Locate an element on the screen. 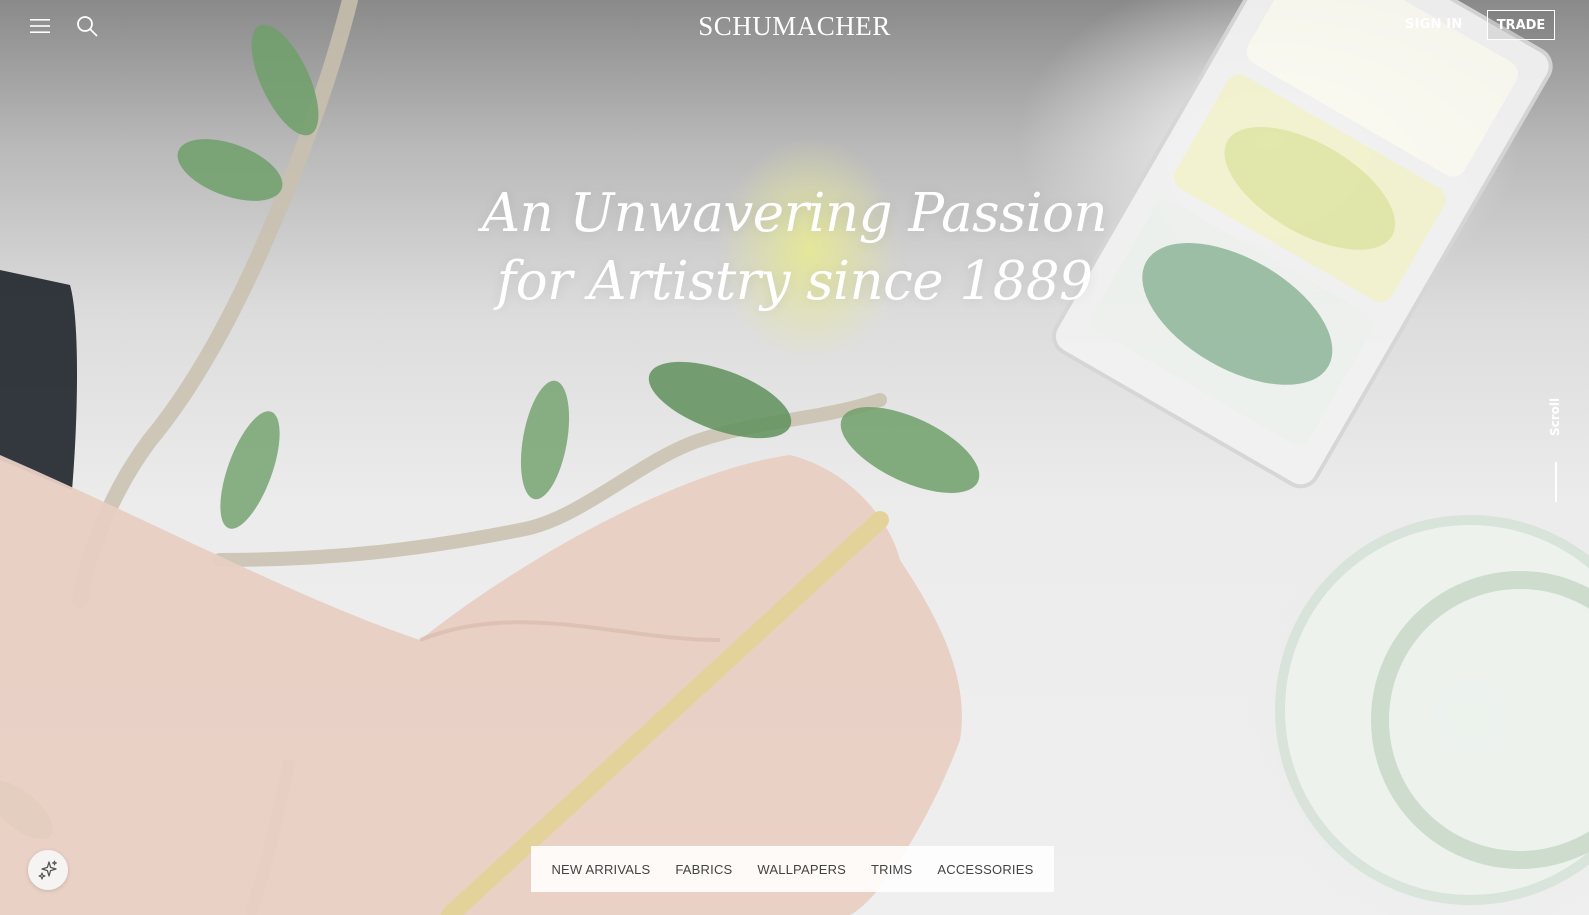 This screenshot has height=915, width=1589. trade-button: TRADE is located at coordinates (1521, 25).